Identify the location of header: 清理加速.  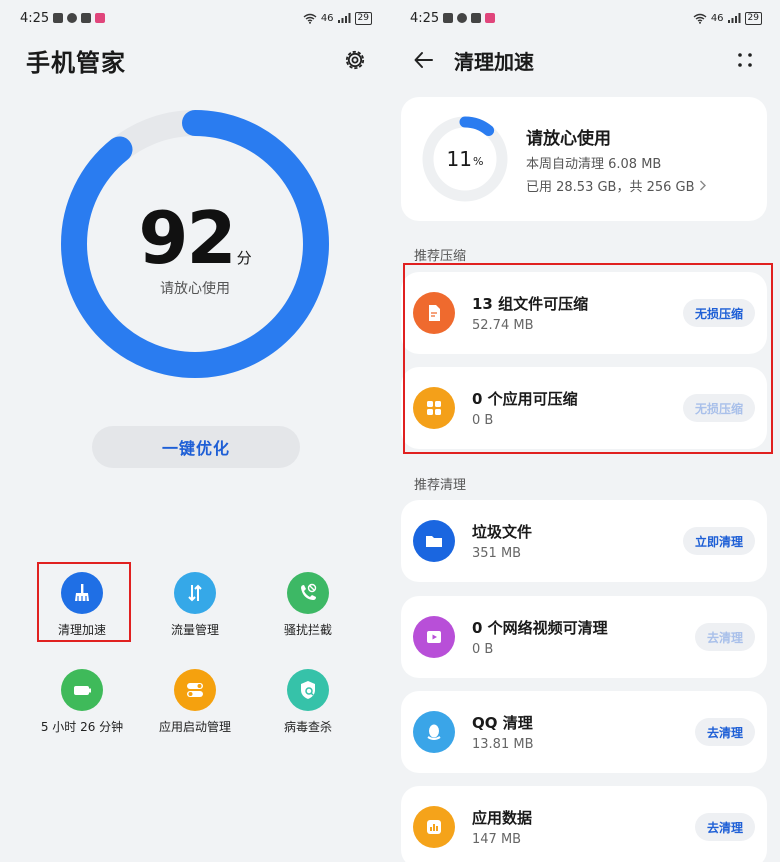
(585, 60).